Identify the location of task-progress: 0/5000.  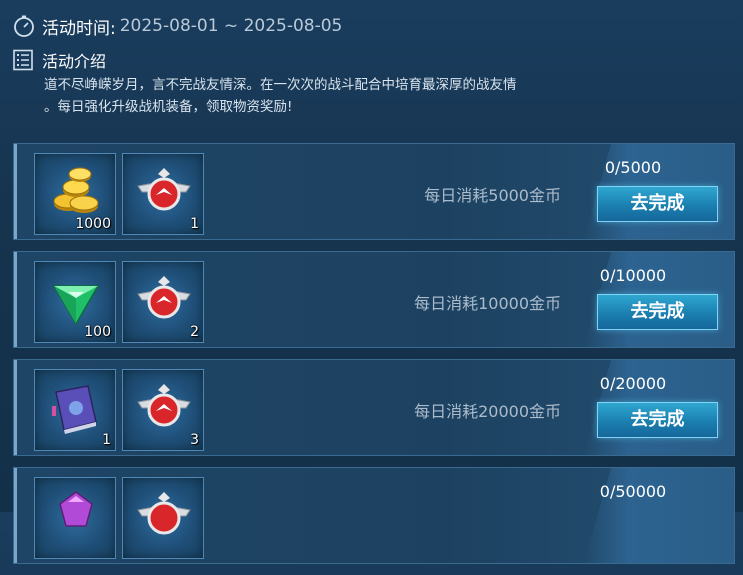
(633, 167).